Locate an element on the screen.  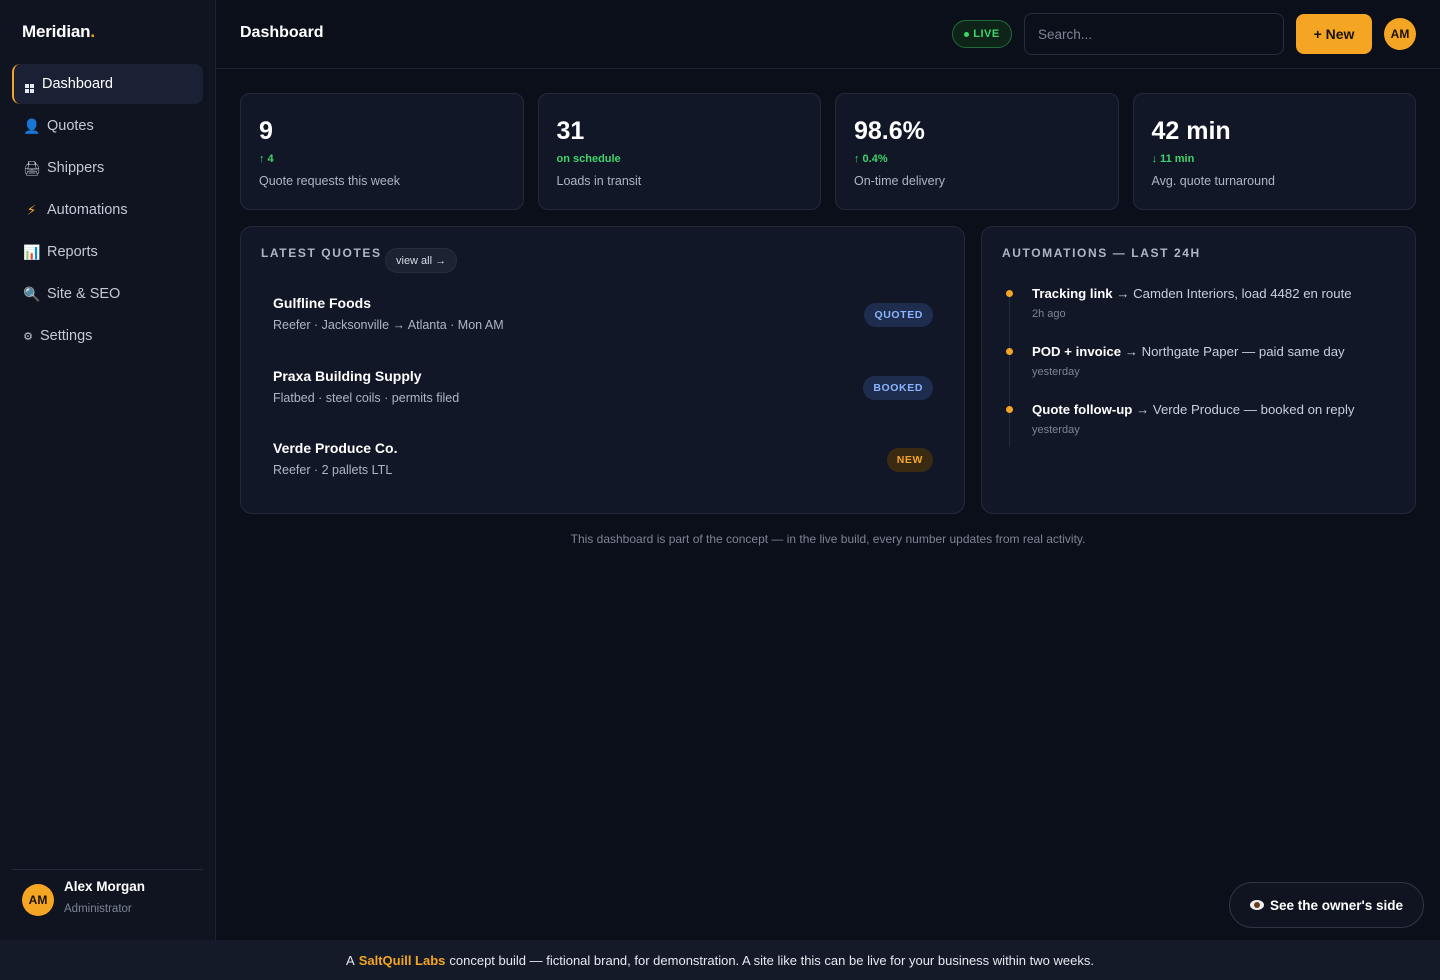
stat-label: Quote requests this week is located at coordinates (330, 181).